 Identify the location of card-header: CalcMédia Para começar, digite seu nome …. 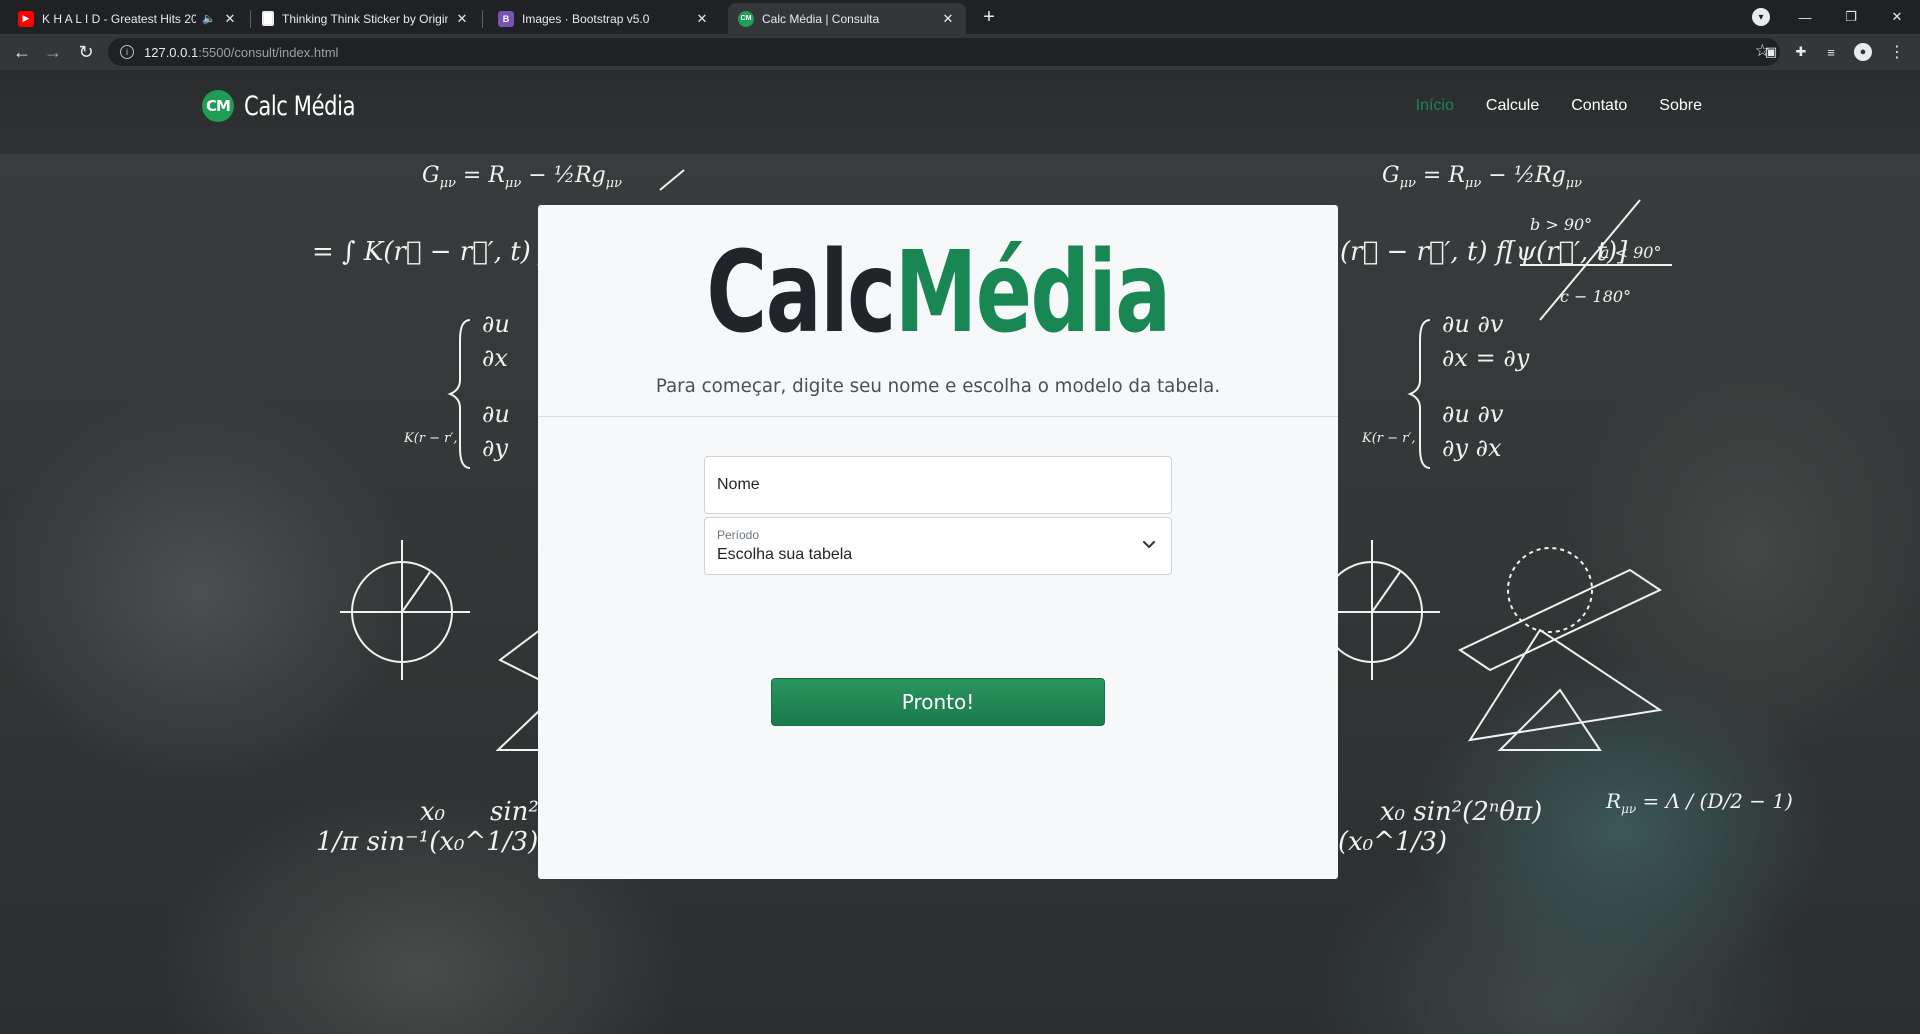
(938, 311).